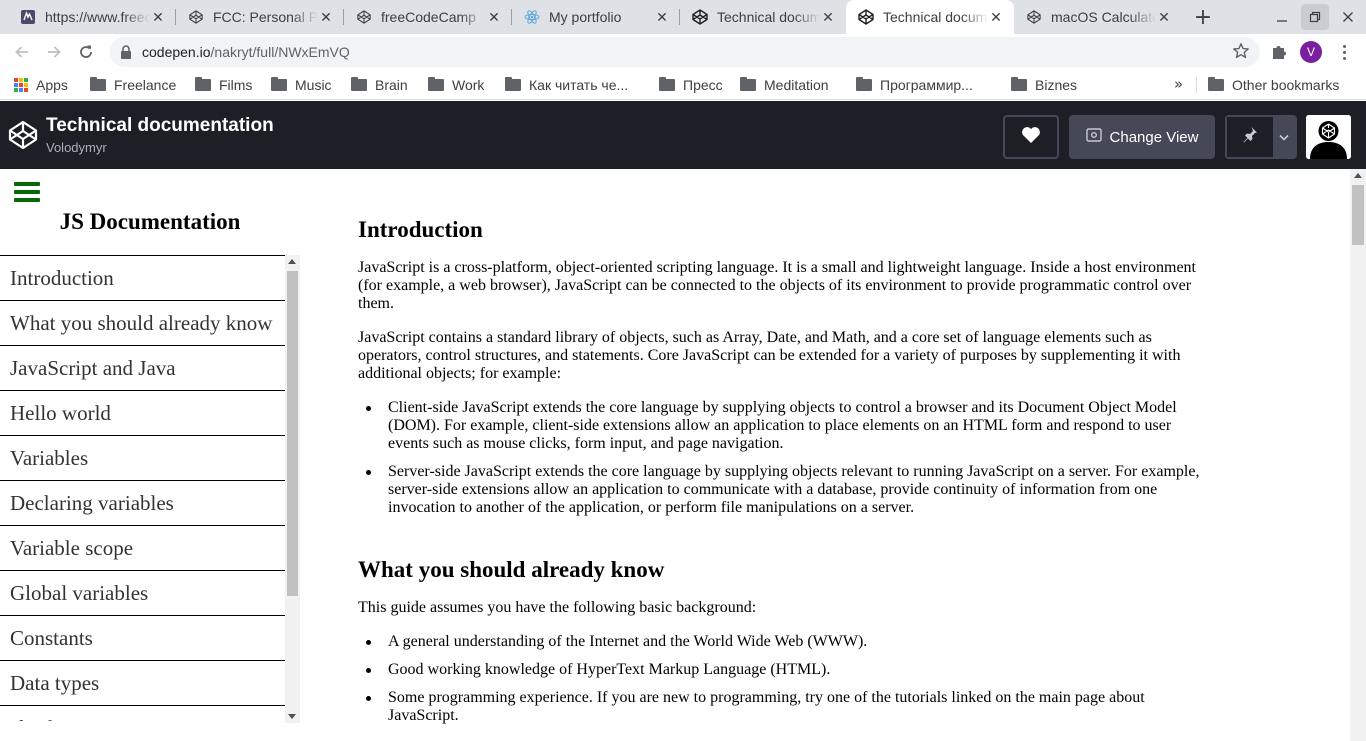  What do you see at coordinates (596, 17) in the screenshot?
I see `tab-4: My portfolio ✕` at bounding box center [596, 17].